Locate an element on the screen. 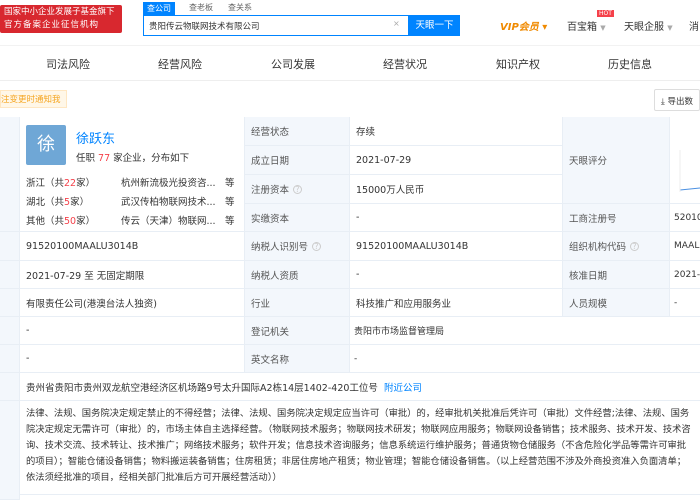 The width and height of the screenshot is (700, 500). field-value: MAAL is located at coordinates (685, 246).